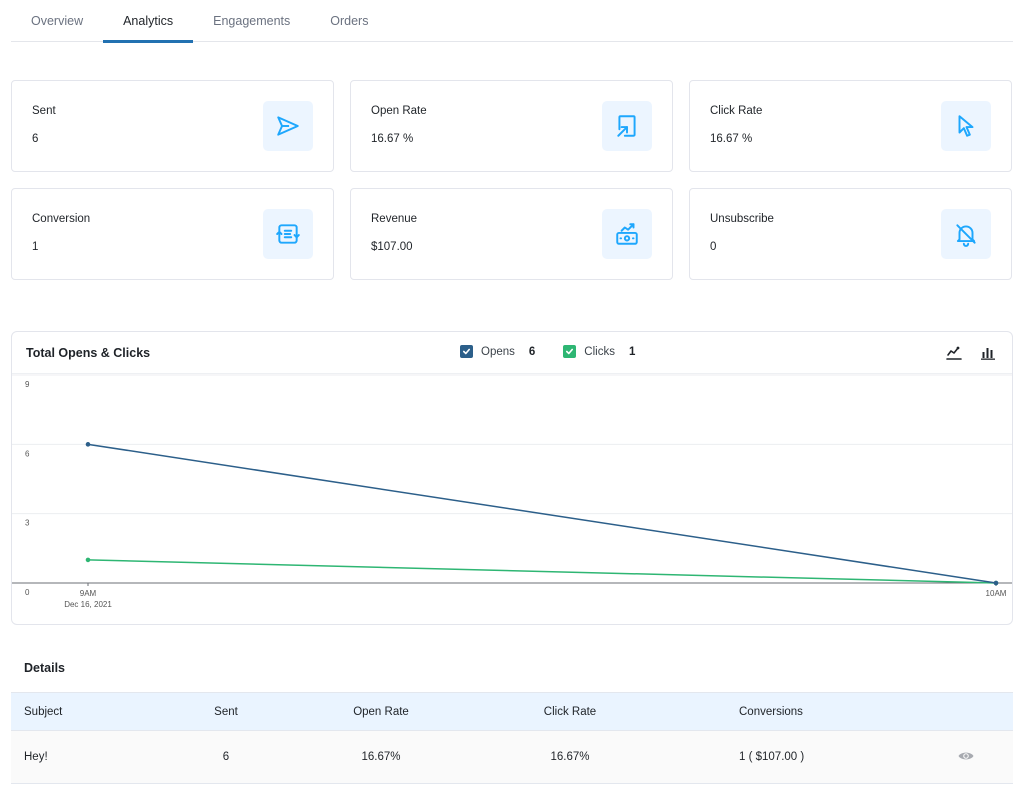 Image resolution: width=1024 pixels, height=796 pixels. What do you see at coordinates (61, 219) in the screenshot?
I see `stat-label: Conversion` at bounding box center [61, 219].